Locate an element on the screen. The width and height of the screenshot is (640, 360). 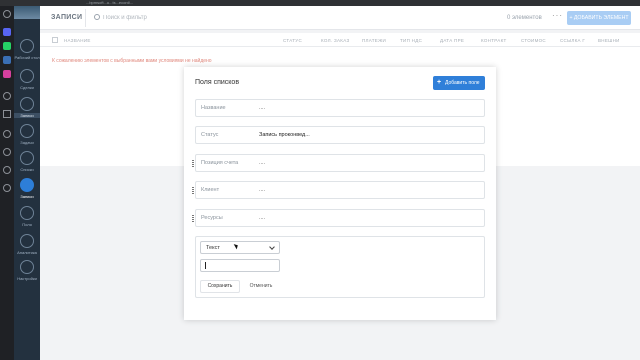
gear-icon is located at coordinates (7, 170).